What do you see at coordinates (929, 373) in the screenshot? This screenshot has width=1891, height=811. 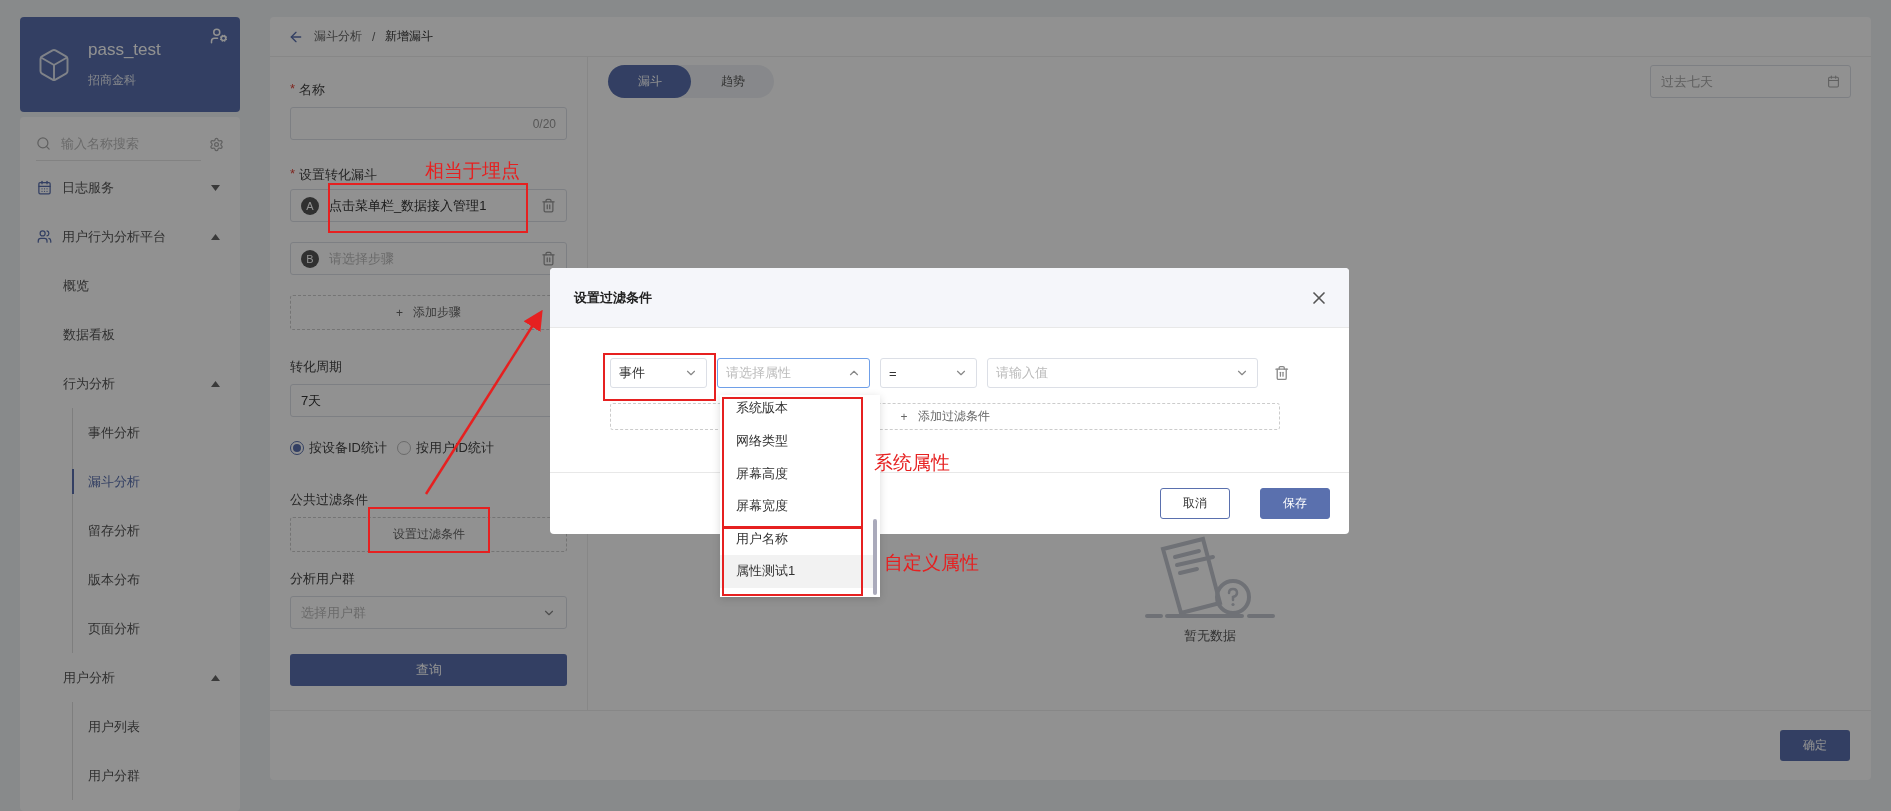 I see `operator-select: =` at bounding box center [929, 373].